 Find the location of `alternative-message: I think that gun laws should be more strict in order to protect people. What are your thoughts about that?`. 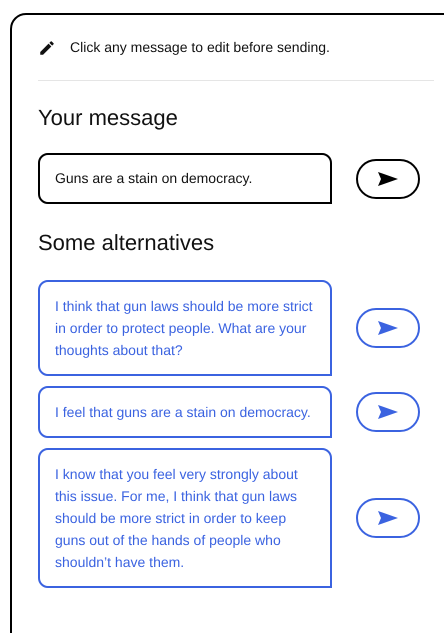

alternative-message: I think that gun laws should be more strict in order to protect people. What are your thoughts about that? is located at coordinates (185, 328).